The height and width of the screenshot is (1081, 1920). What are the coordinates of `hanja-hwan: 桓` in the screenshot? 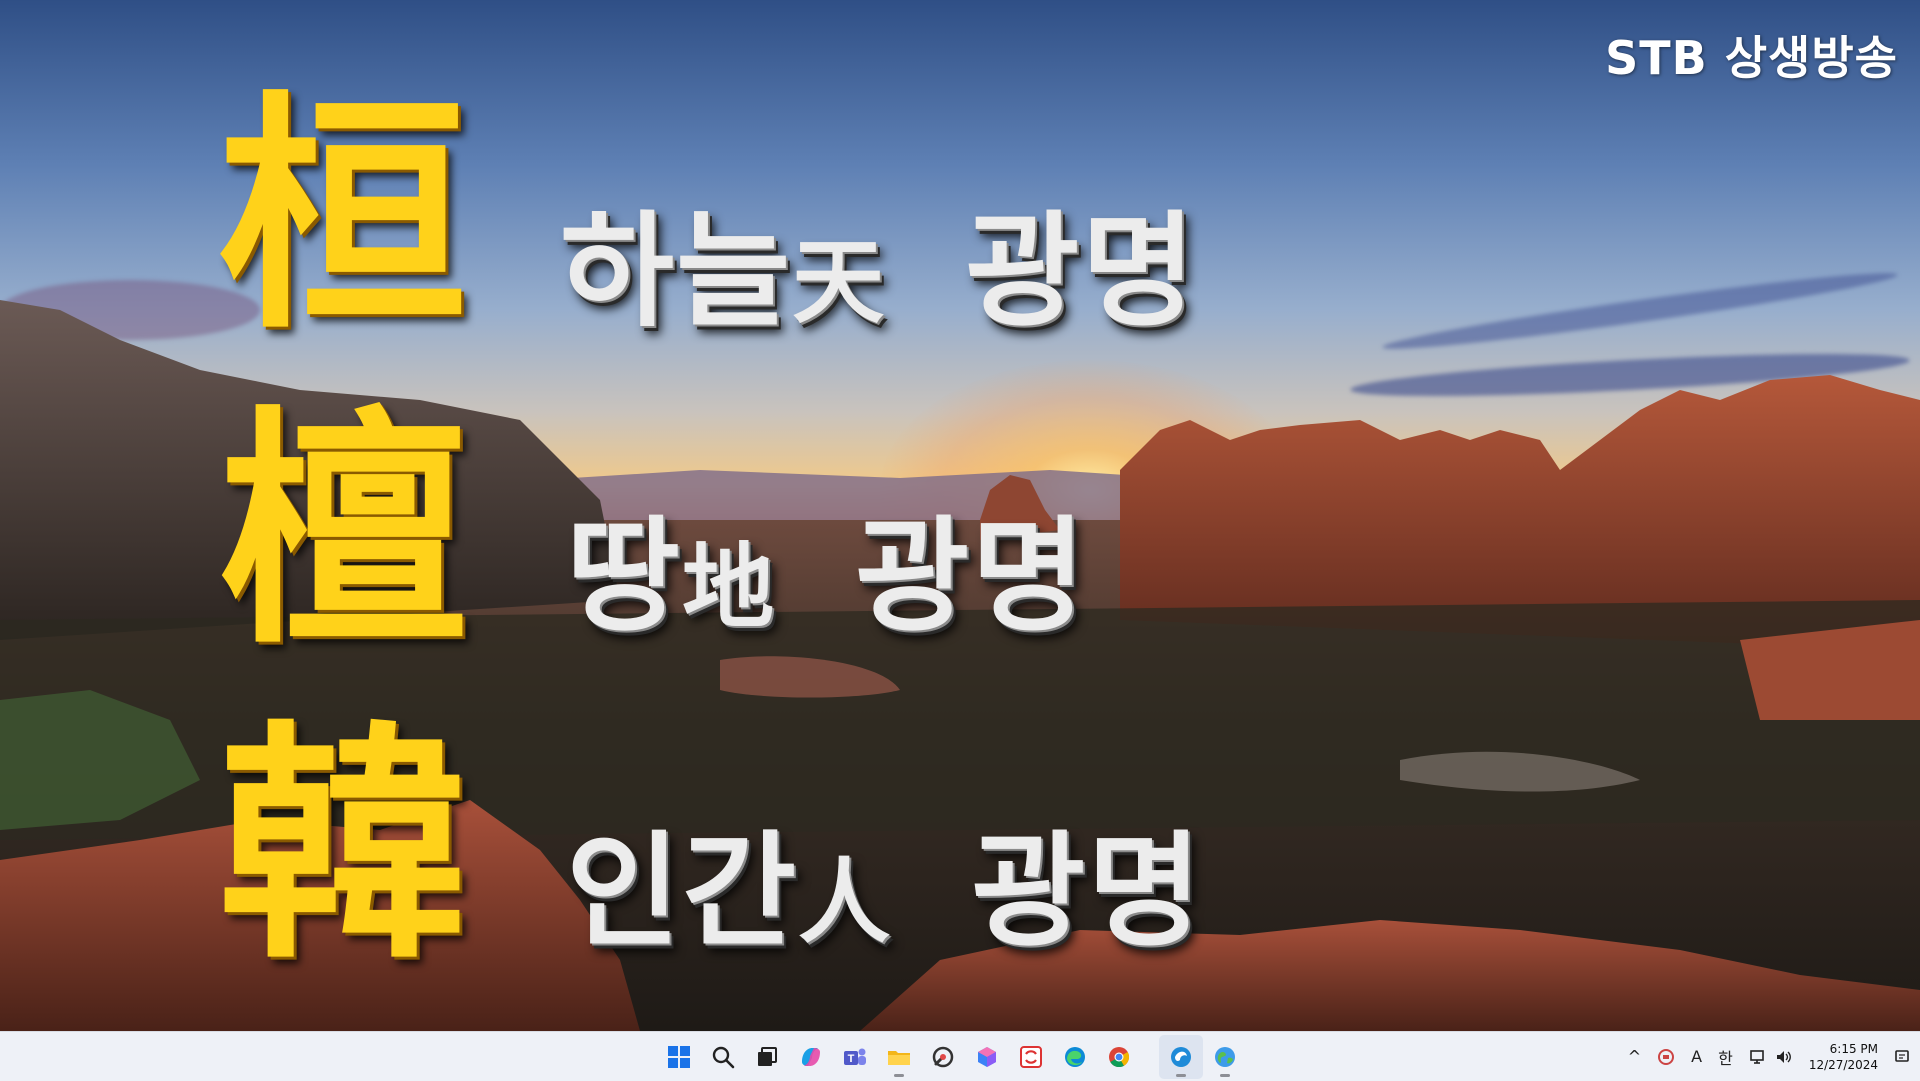 It's located at (343, 215).